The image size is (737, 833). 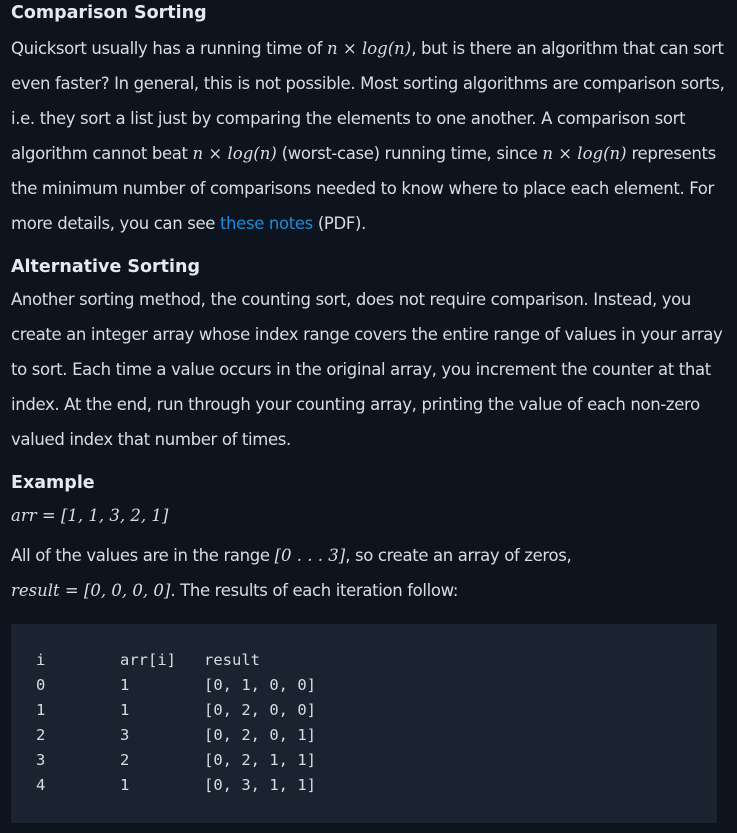 What do you see at coordinates (409, 153) in the screenshot?
I see `text-fragment: (worst-case) running time, since` at bounding box center [409, 153].